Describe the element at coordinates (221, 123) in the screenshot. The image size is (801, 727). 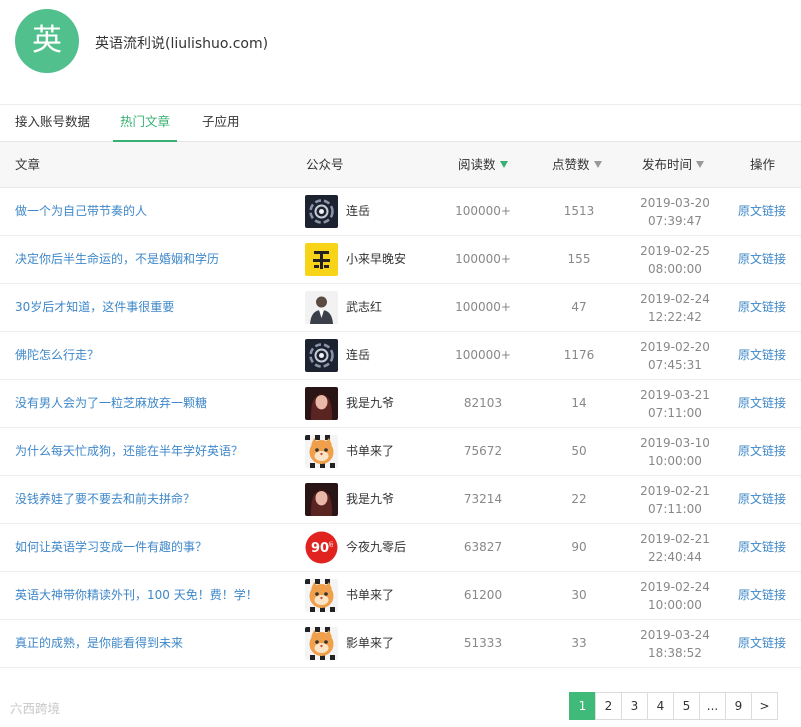
I see `tab-sub-apps: 子应用` at that location.